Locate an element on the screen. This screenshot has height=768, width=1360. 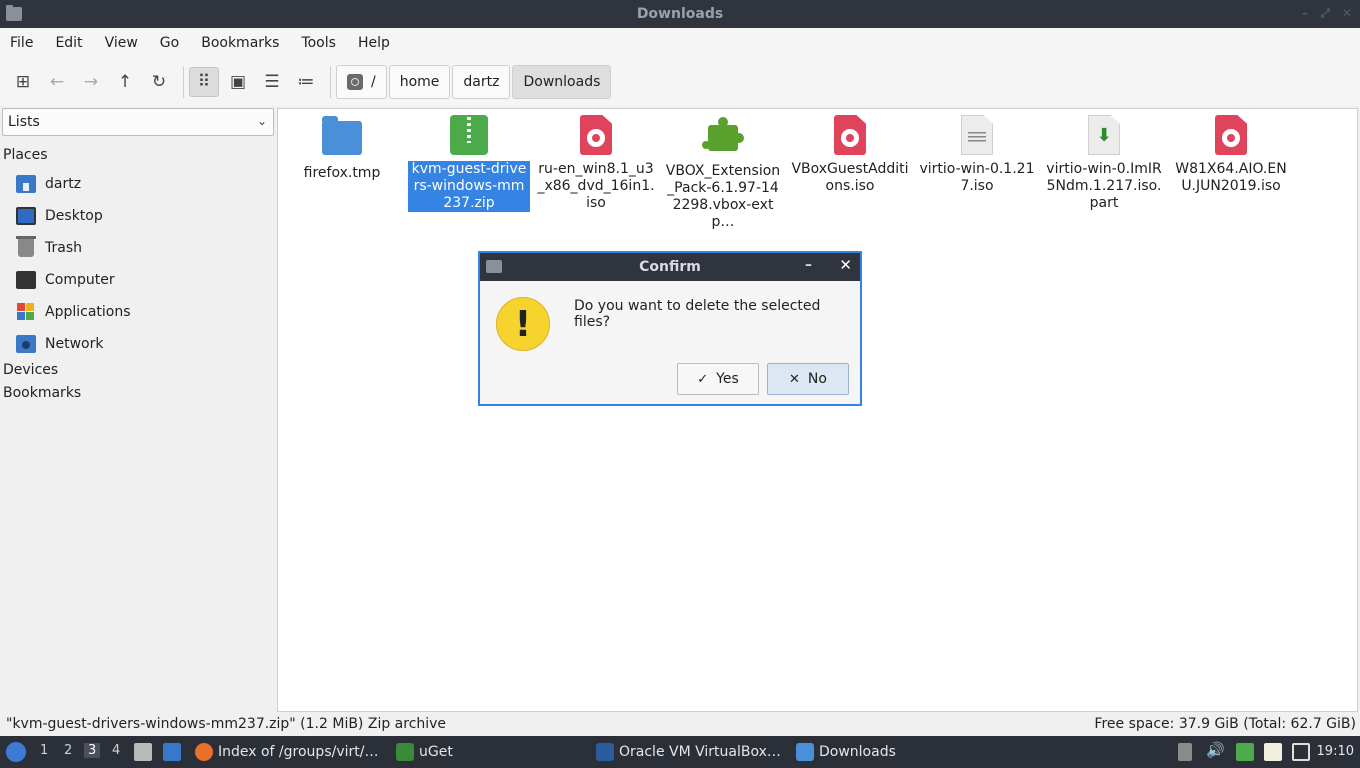
path-downloads-button: Downloads is located at coordinates (562, 82).